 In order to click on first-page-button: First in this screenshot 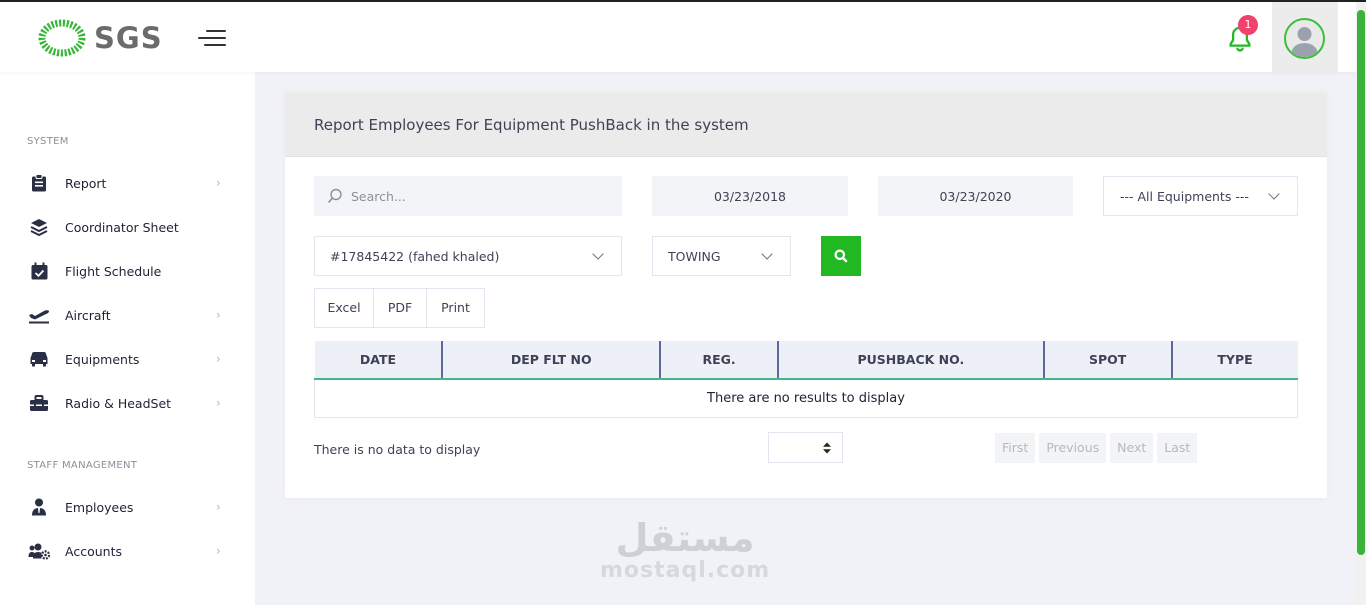, I will do `click(1015, 448)`.